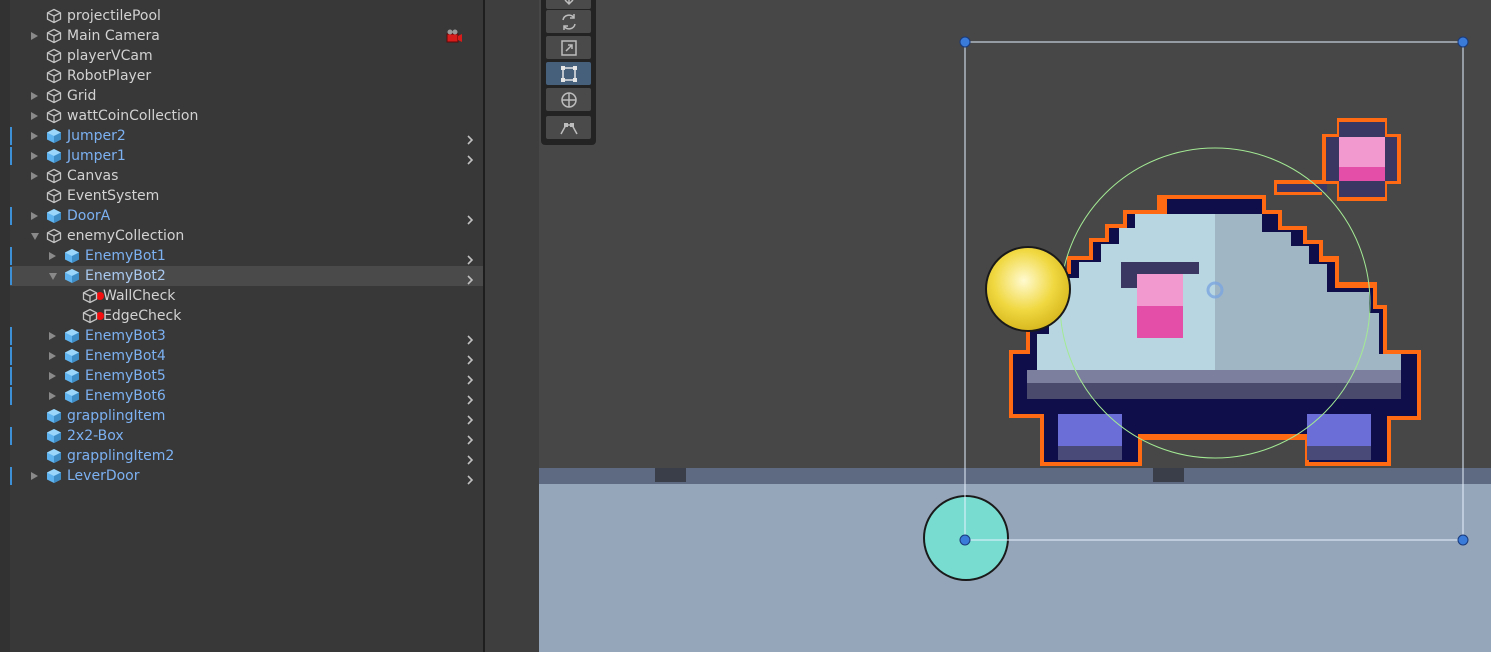 The height and width of the screenshot is (652, 1491). What do you see at coordinates (246, 136) in the screenshot?
I see `hierarchy-item-jumper2: Jumper2` at bounding box center [246, 136].